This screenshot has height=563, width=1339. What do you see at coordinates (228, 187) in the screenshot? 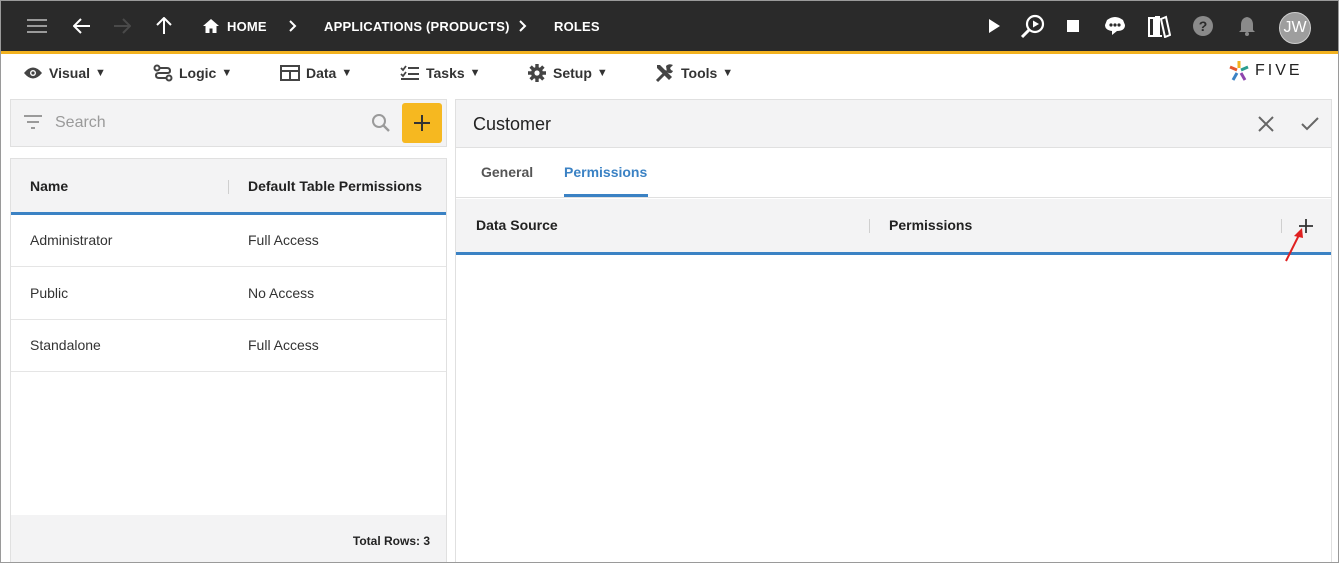
I see `roles-list-header: Name Default Table Permissions` at bounding box center [228, 187].